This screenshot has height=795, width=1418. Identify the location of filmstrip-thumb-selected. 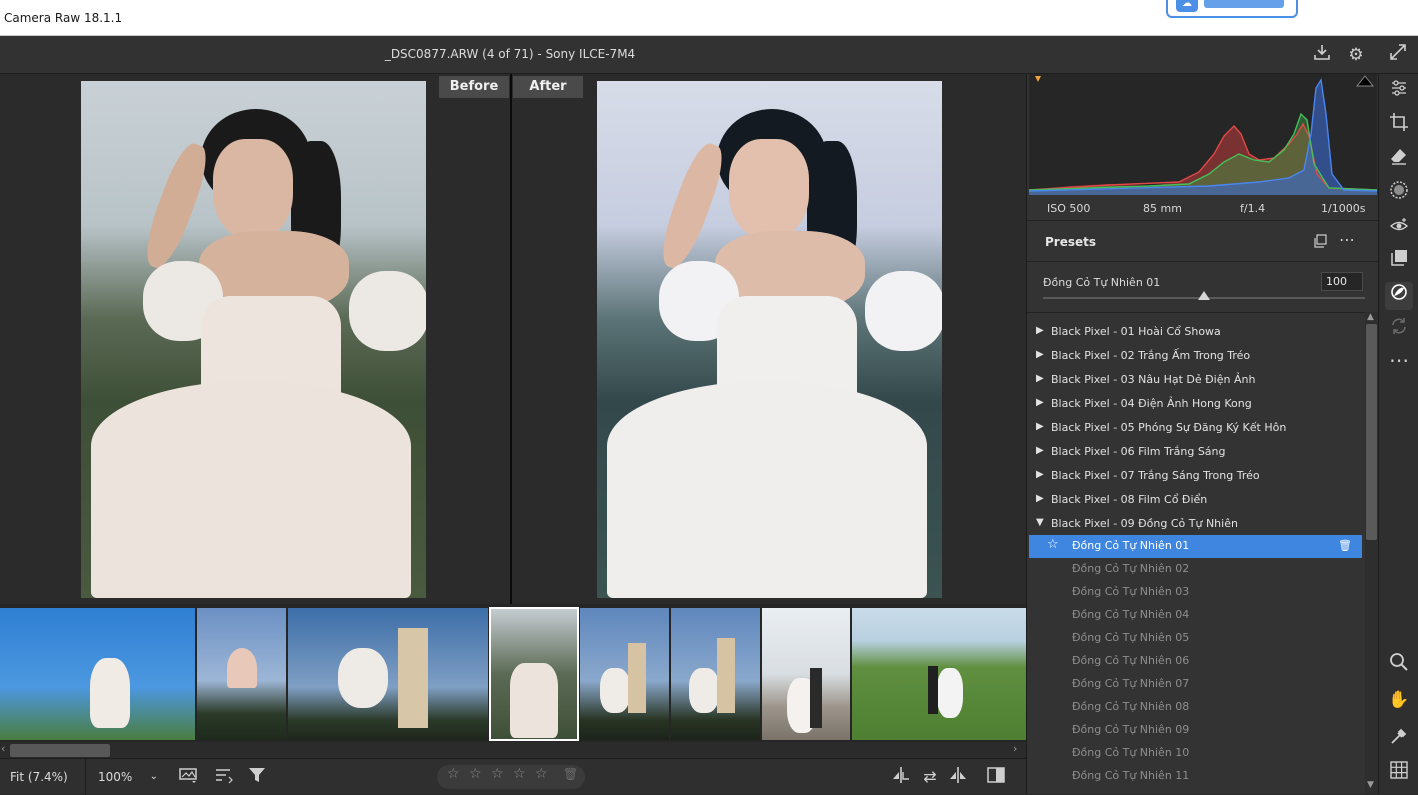
(534, 674).